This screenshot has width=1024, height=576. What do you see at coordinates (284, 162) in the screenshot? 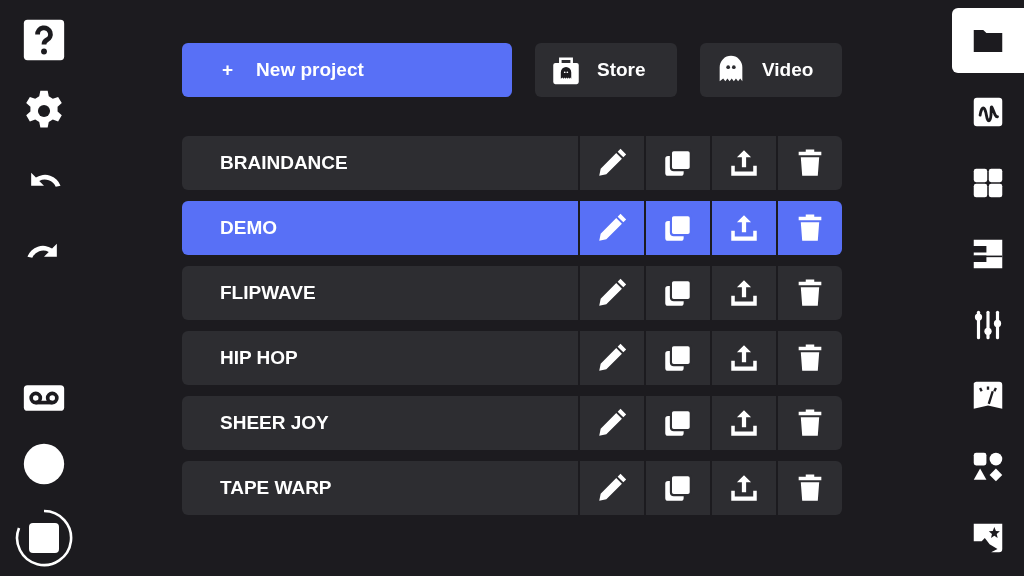
I see `project-name: BRAINDANCE` at bounding box center [284, 162].